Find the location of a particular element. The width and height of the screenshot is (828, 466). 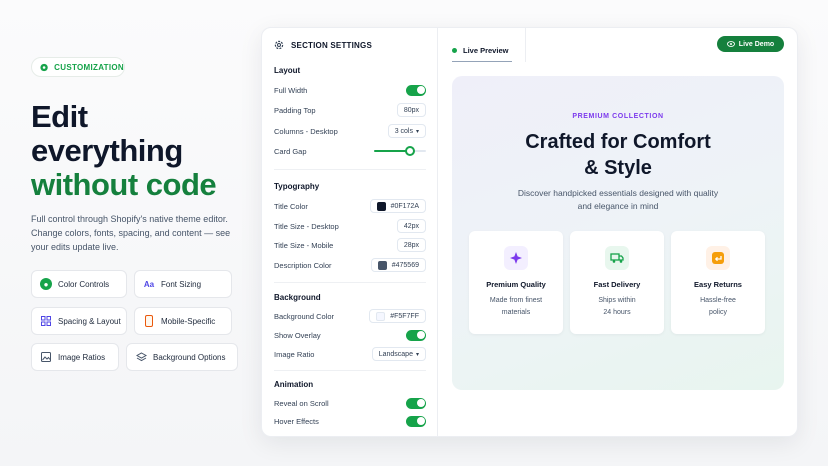

customization-badge: CUSTOMIZATION is located at coordinates (78, 67).